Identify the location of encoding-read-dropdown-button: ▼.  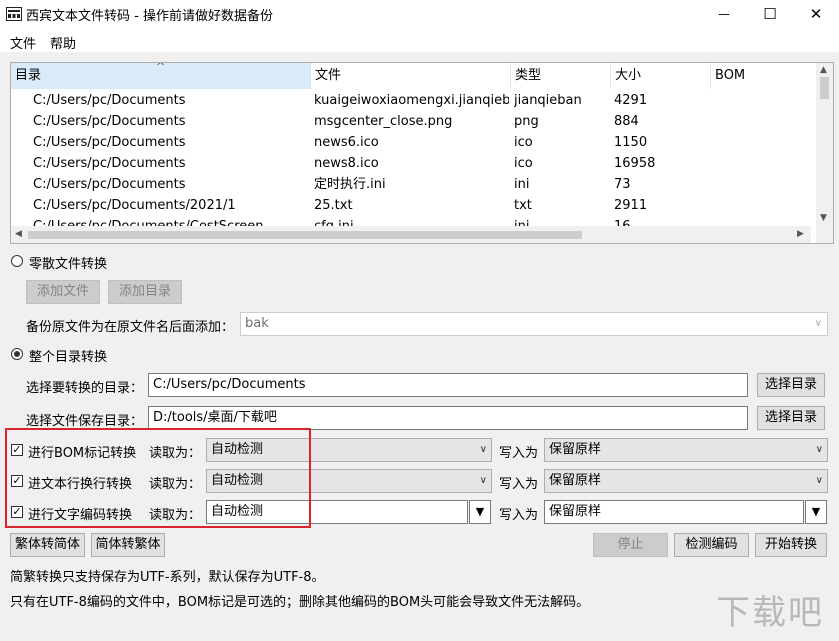
(480, 512).